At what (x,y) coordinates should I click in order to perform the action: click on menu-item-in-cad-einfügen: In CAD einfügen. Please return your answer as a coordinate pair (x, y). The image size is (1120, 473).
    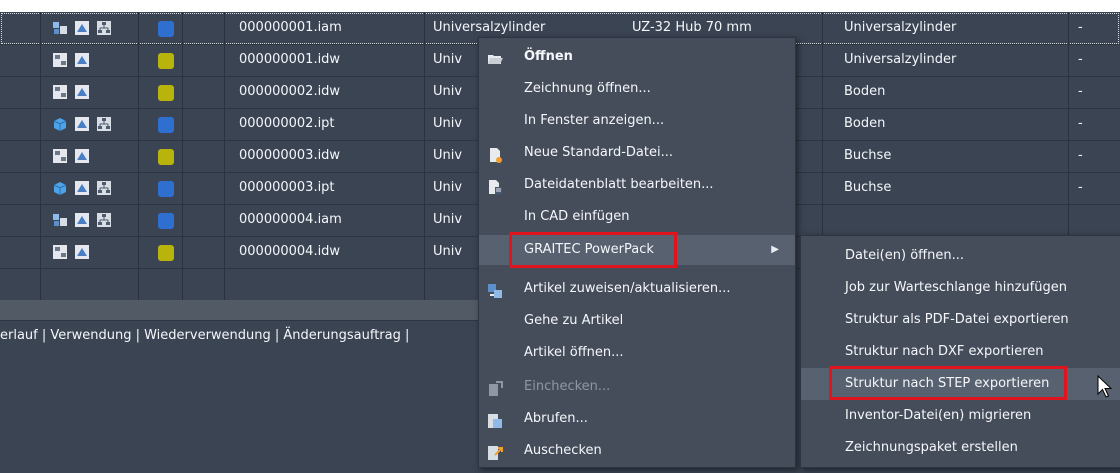
    Looking at the image, I should click on (637, 217).